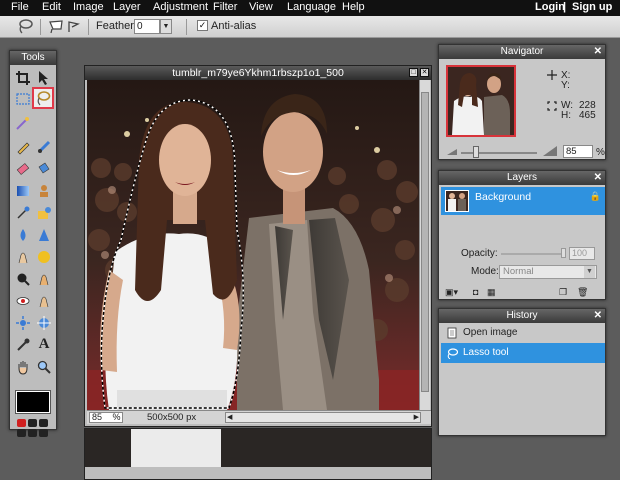 The image size is (620, 480). Describe the element at coordinates (563, 253) in the screenshot. I see `opacity-handle` at that location.